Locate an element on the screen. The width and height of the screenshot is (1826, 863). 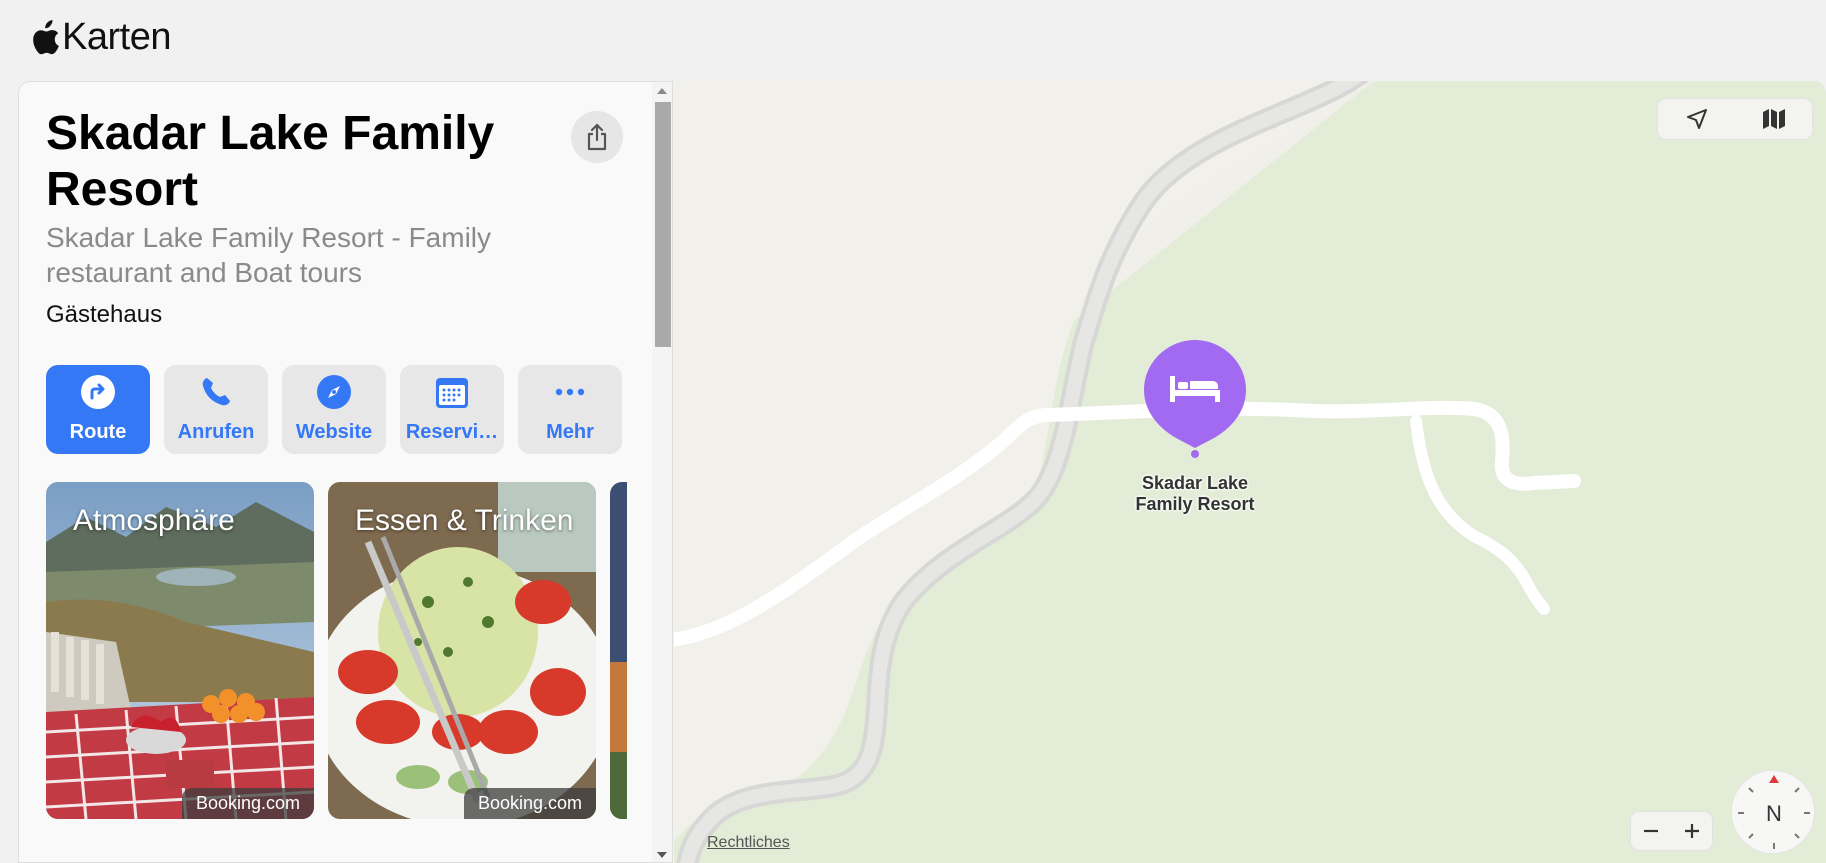
route-icon is located at coordinates (98, 392).